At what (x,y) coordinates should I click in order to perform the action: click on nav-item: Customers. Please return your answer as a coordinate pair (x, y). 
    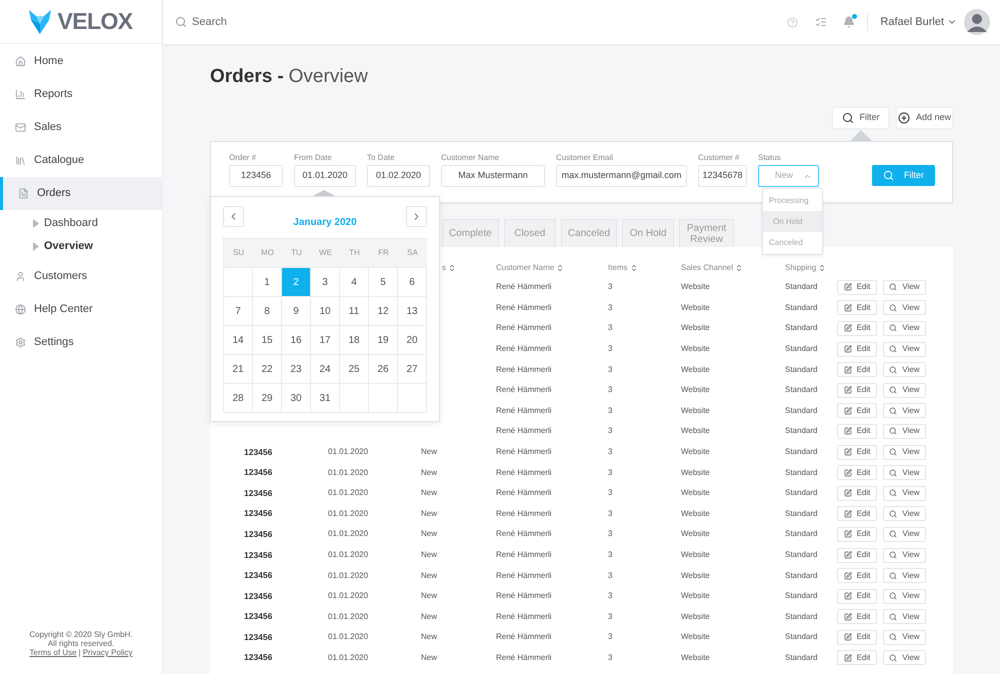
    Looking at the image, I should click on (81, 276).